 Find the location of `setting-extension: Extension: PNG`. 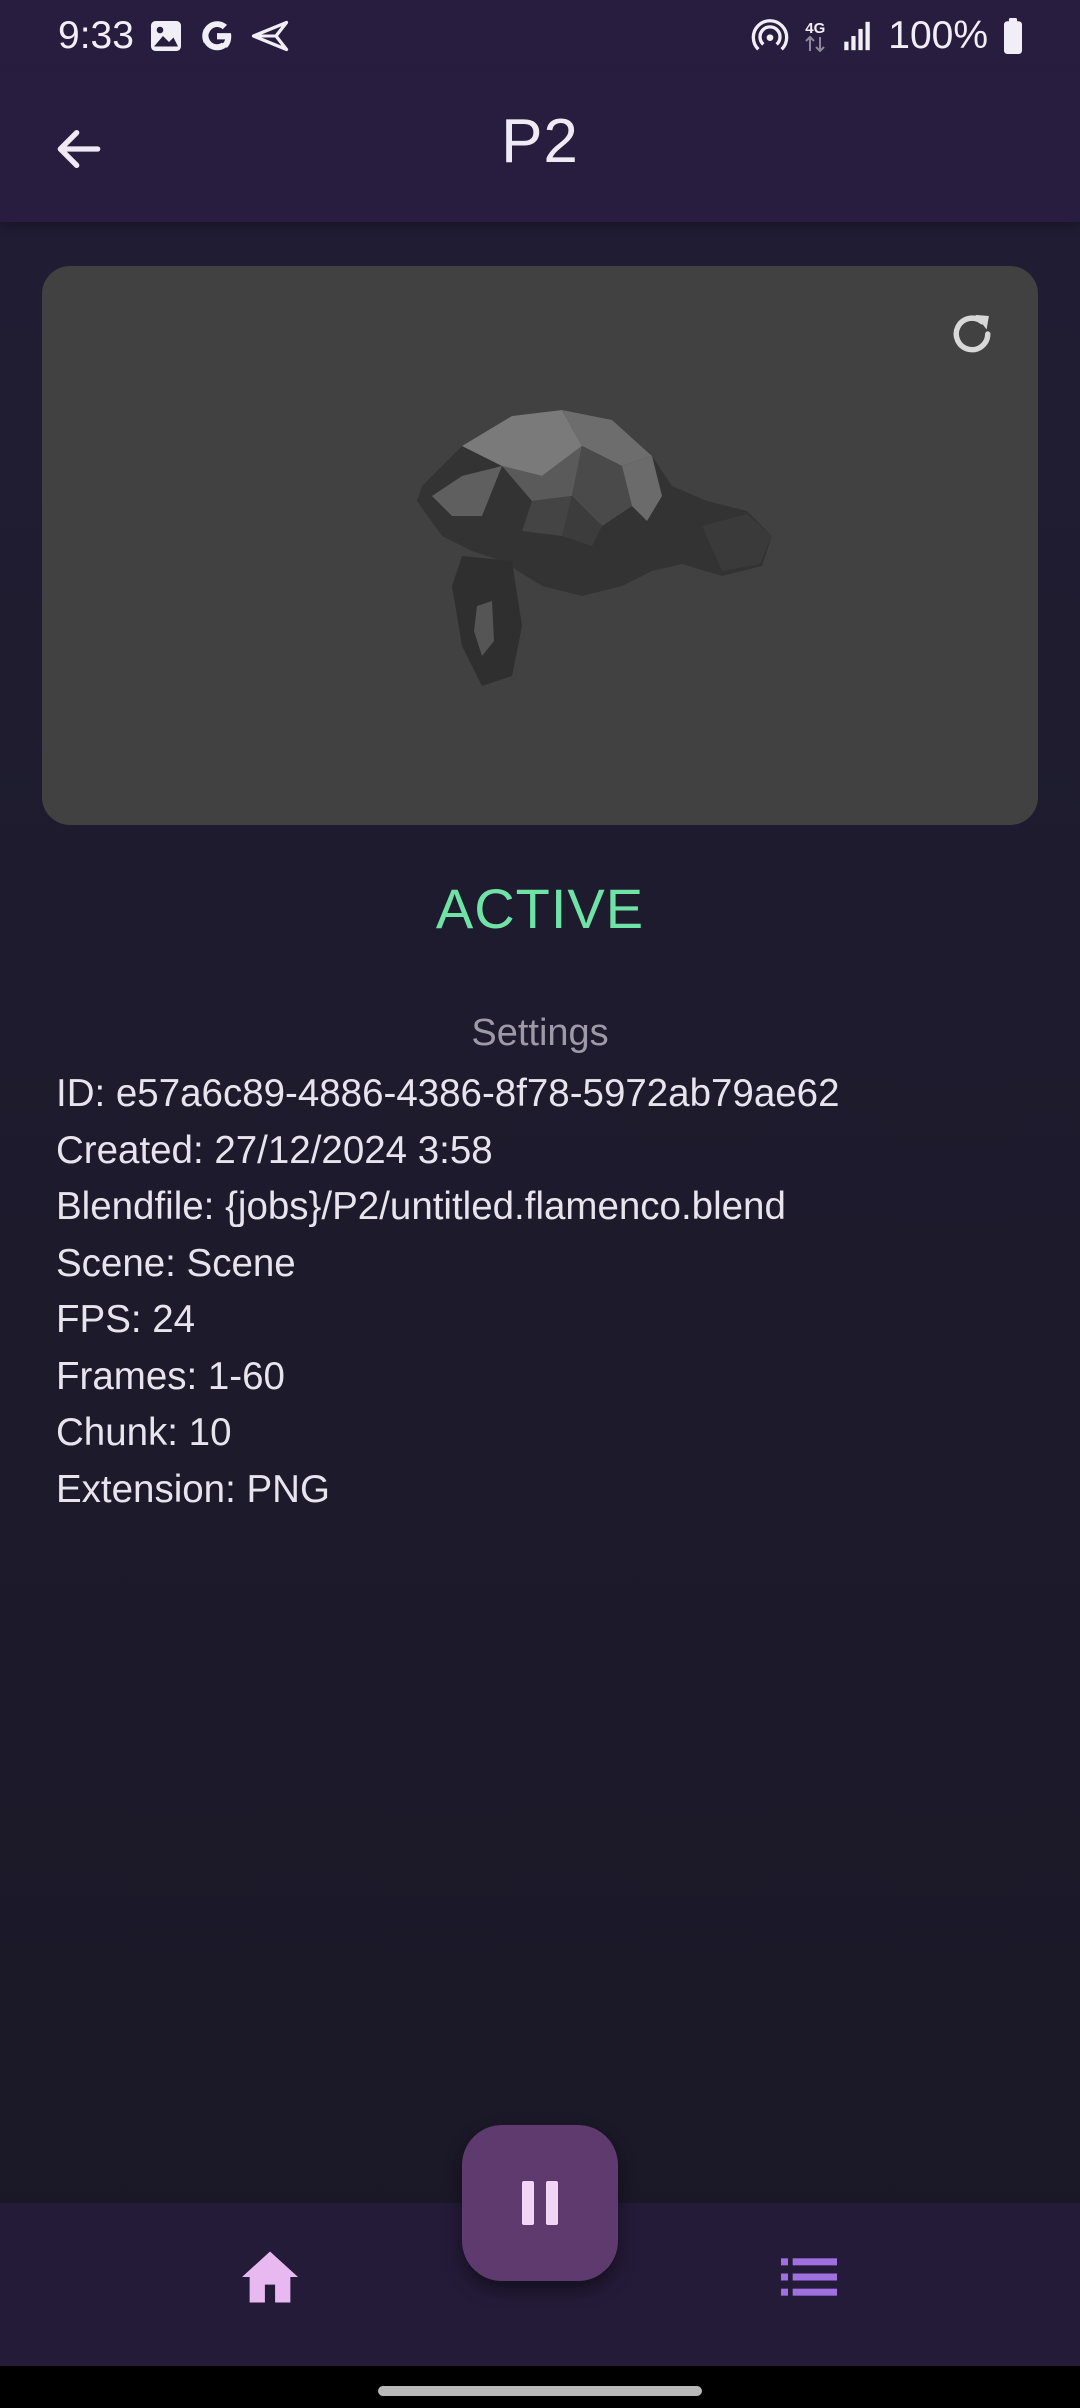

setting-extension: Extension: PNG is located at coordinates (193, 1489).